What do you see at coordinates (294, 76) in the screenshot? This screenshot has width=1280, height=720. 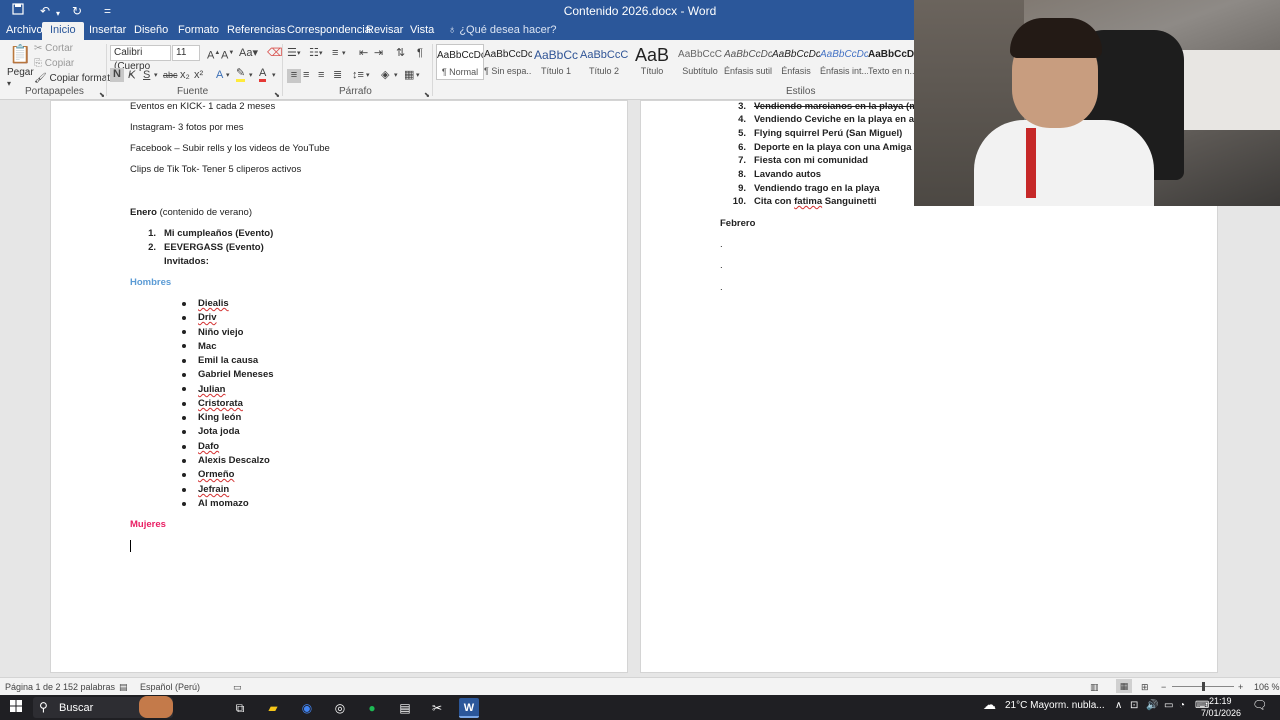 I see `align-left-icon: ≡` at bounding box center [294, 76].